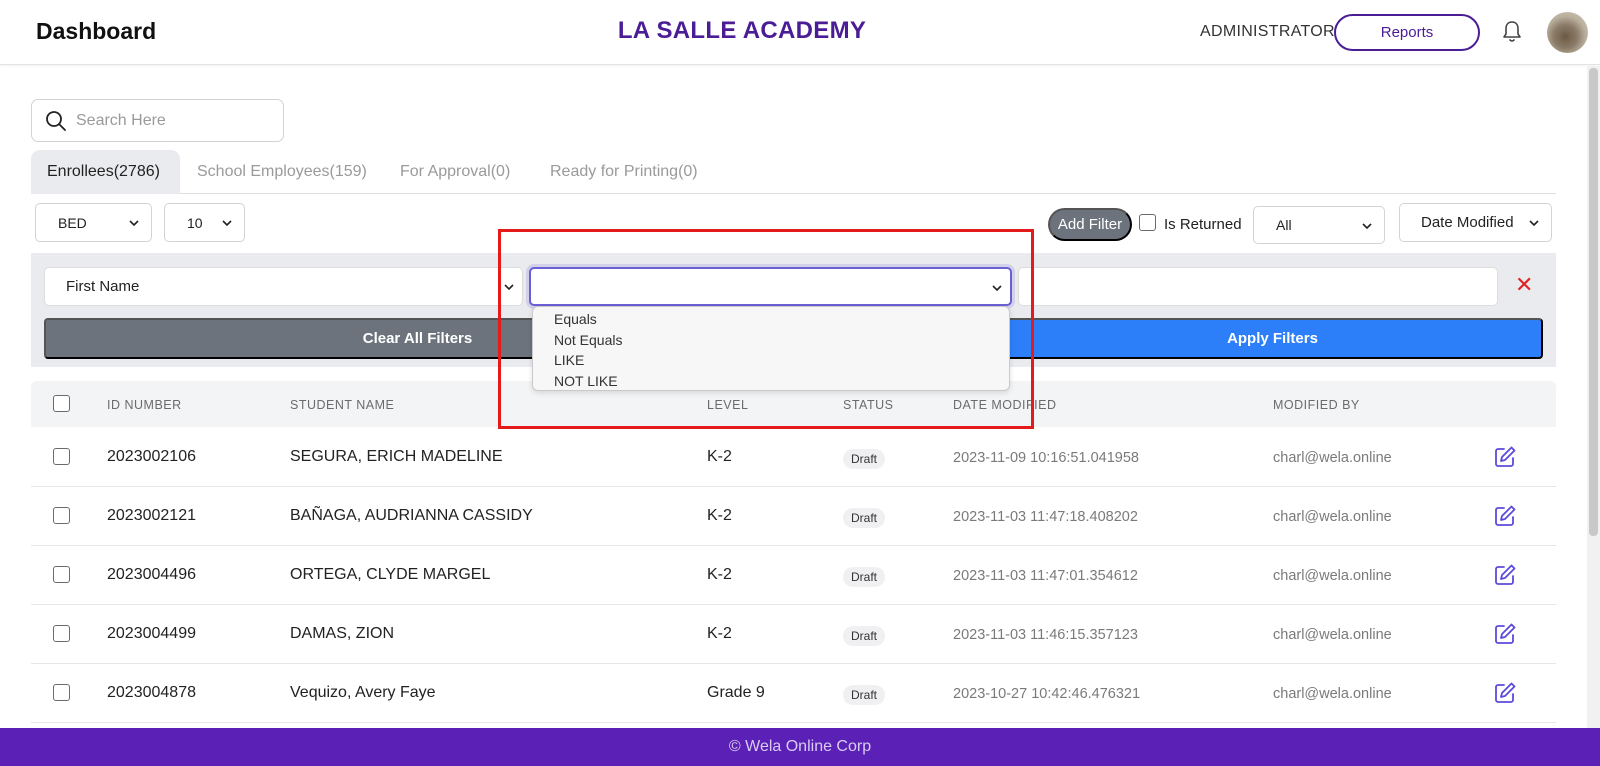 The width and height of the screenshot is (1600, 766). I want to click on col-date-modified: DATE MODIFIED, so click(1005, 405).